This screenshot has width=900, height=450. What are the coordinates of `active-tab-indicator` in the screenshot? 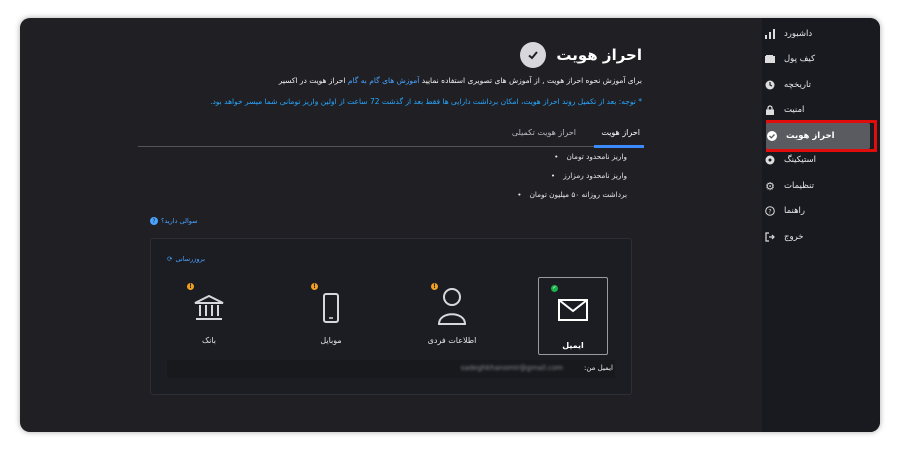 It's located at (619, 146).